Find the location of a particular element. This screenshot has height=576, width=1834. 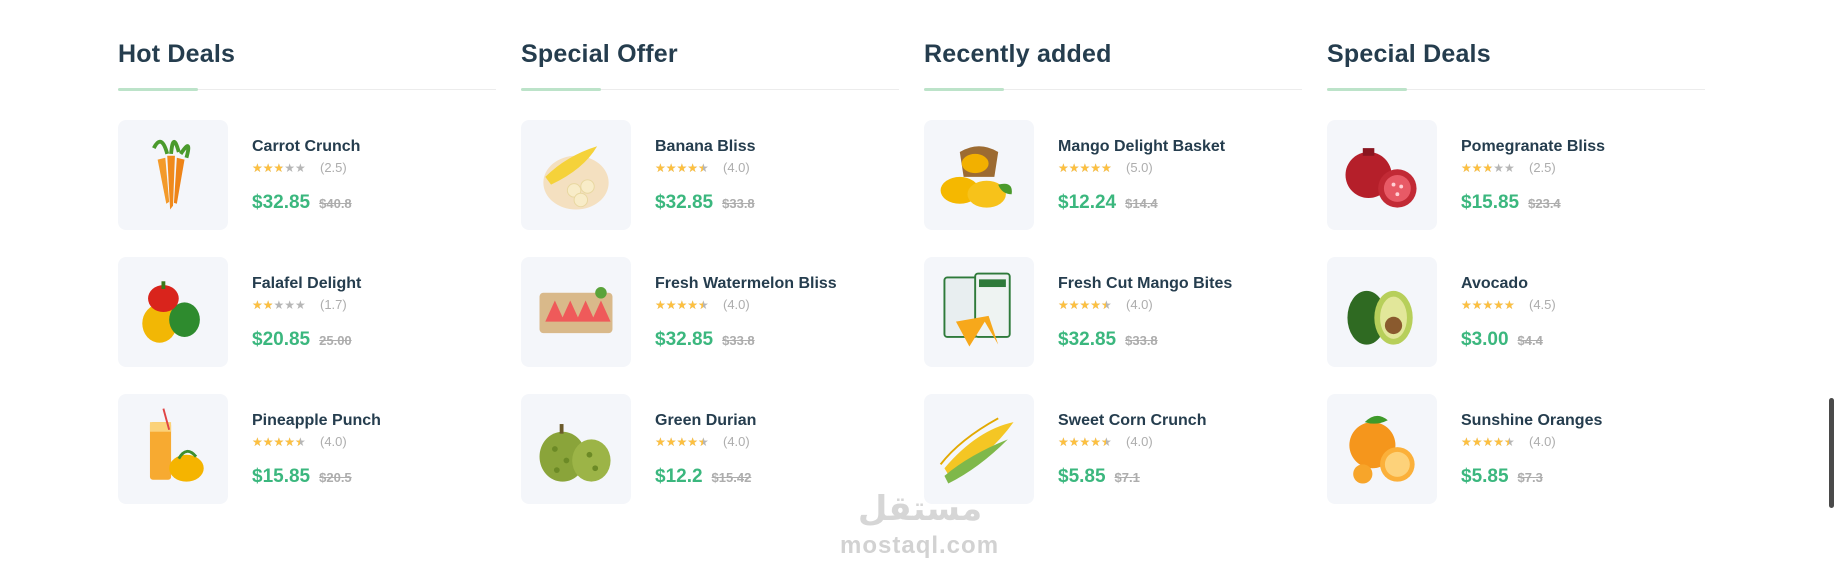

product-name-link: Avocado is located at coordinates (1494, 283).